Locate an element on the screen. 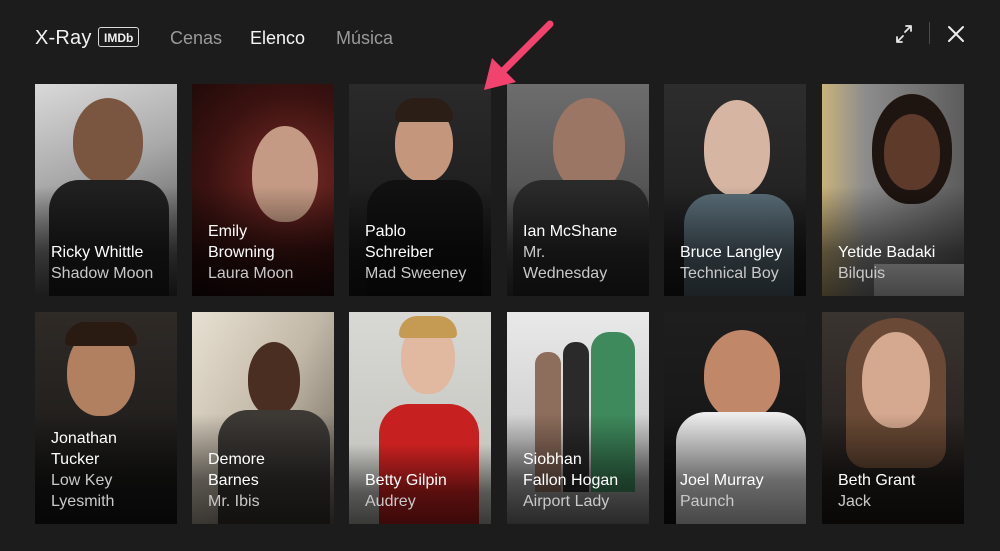  cast-name: Ricky Whittle is located at coordinates (97, 252).